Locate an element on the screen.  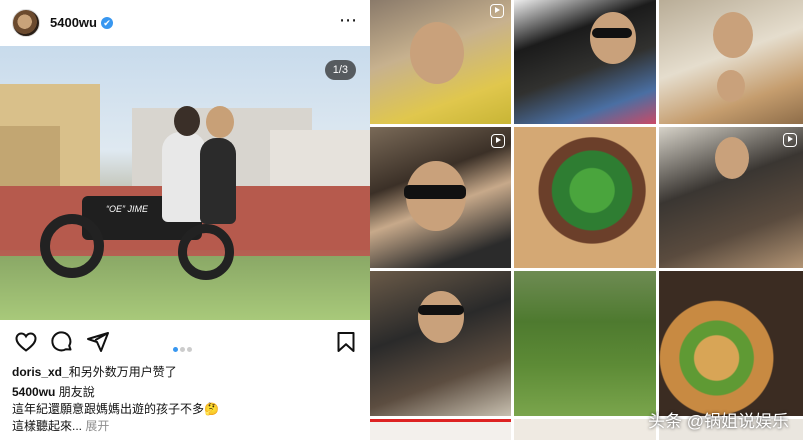
caption-line-2: 這年紀還願意跟媽媽出遊的孩子不多🤔 is located at coordinates (115, 409).